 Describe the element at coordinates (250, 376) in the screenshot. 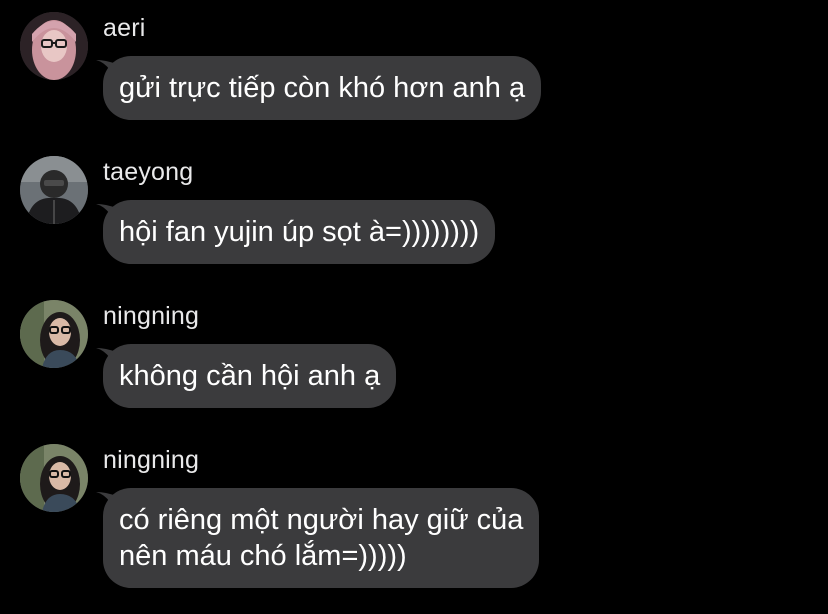

I see `message-bubble: không cần hội anh ạ` at that location.